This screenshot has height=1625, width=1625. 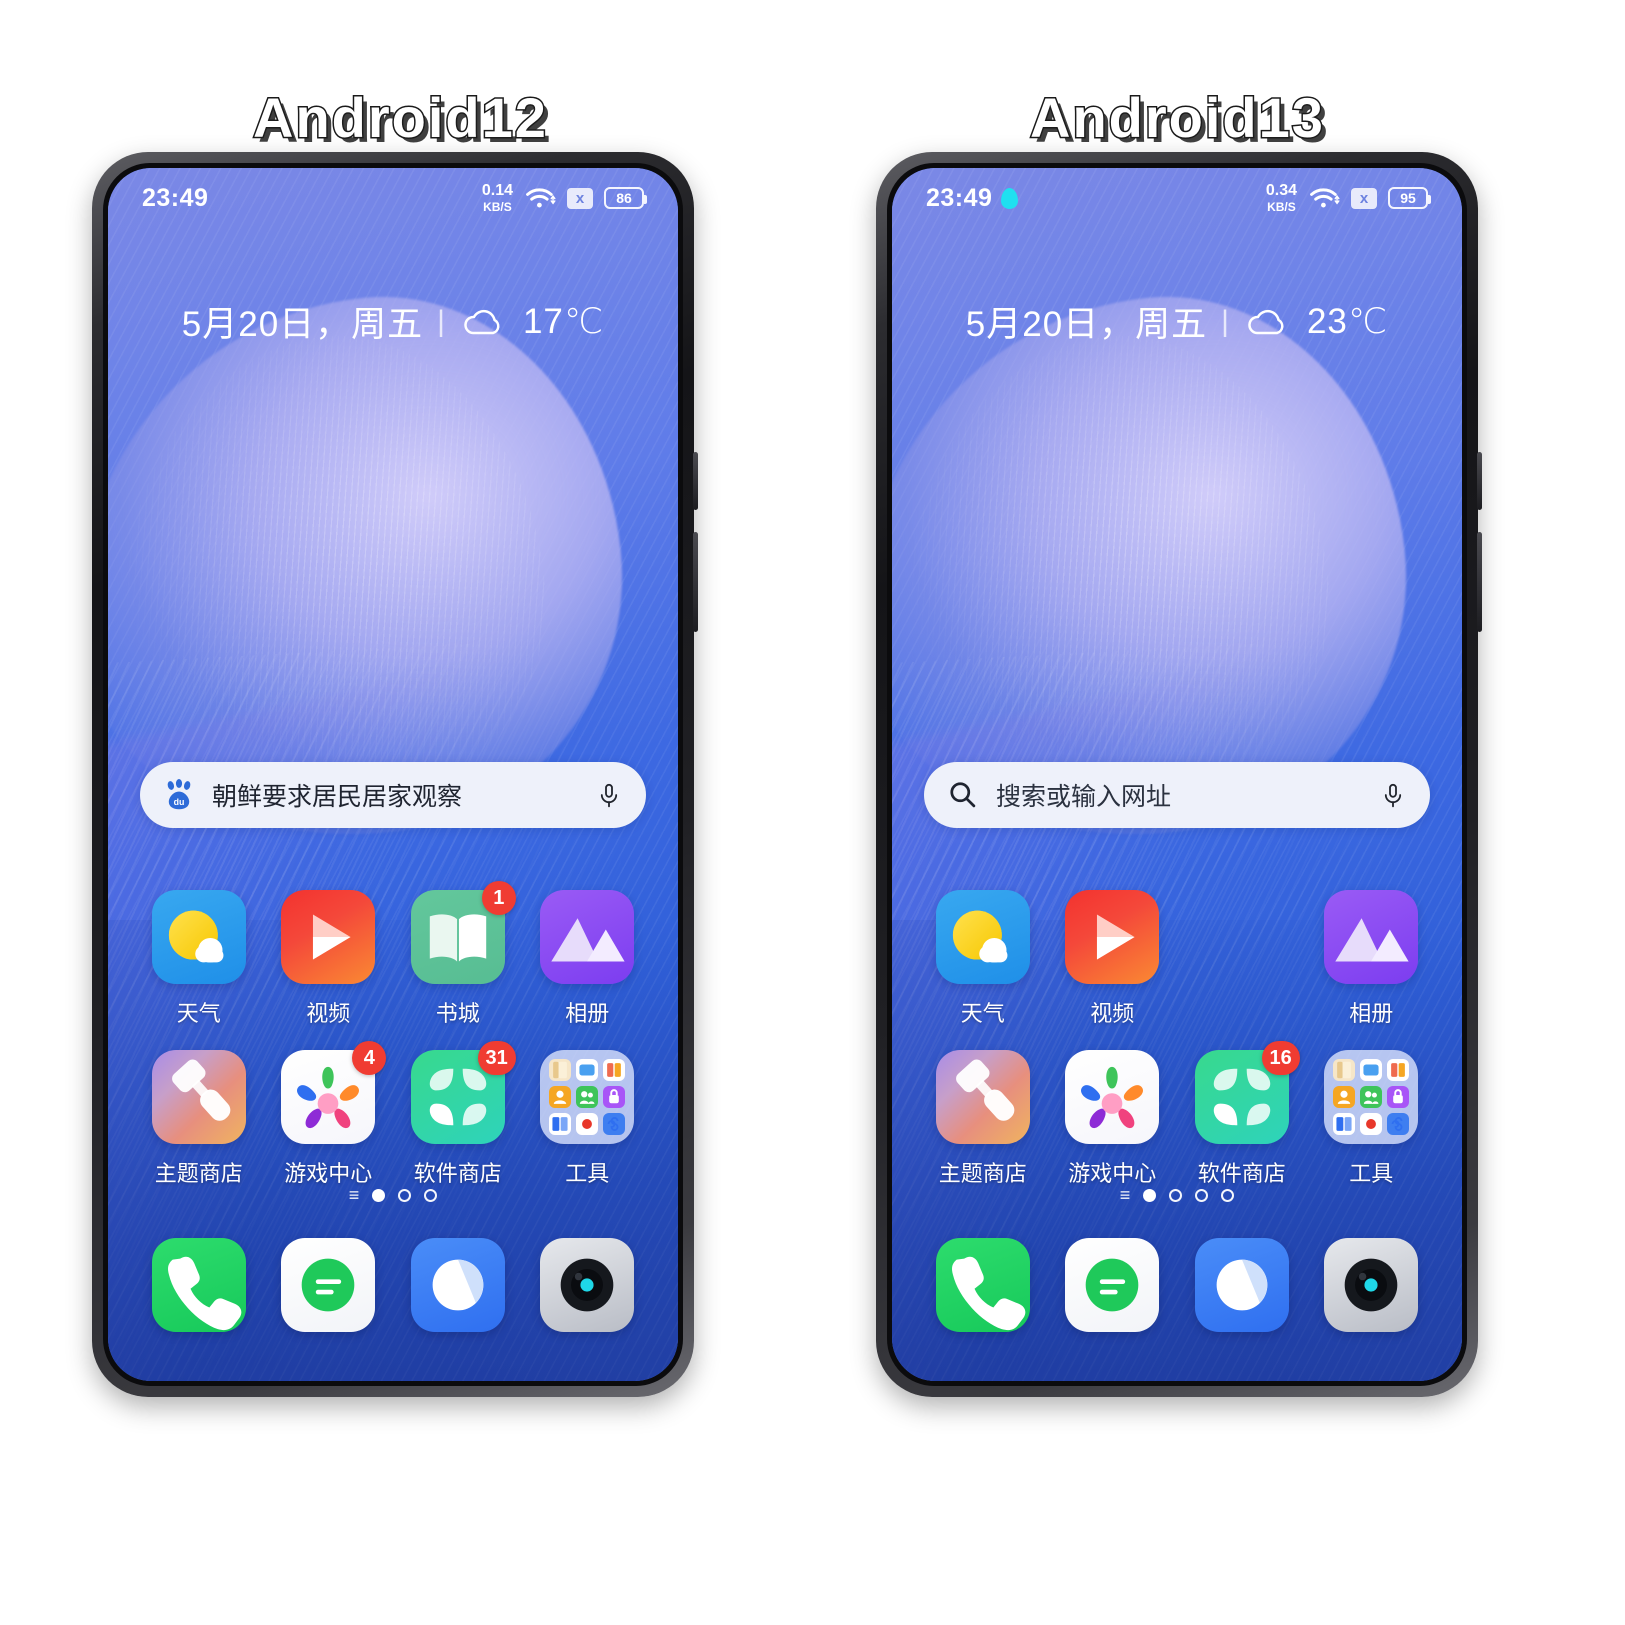 I want to click on app-row: 天气 视频 1 书城 相册, so click(x=393, y=948).